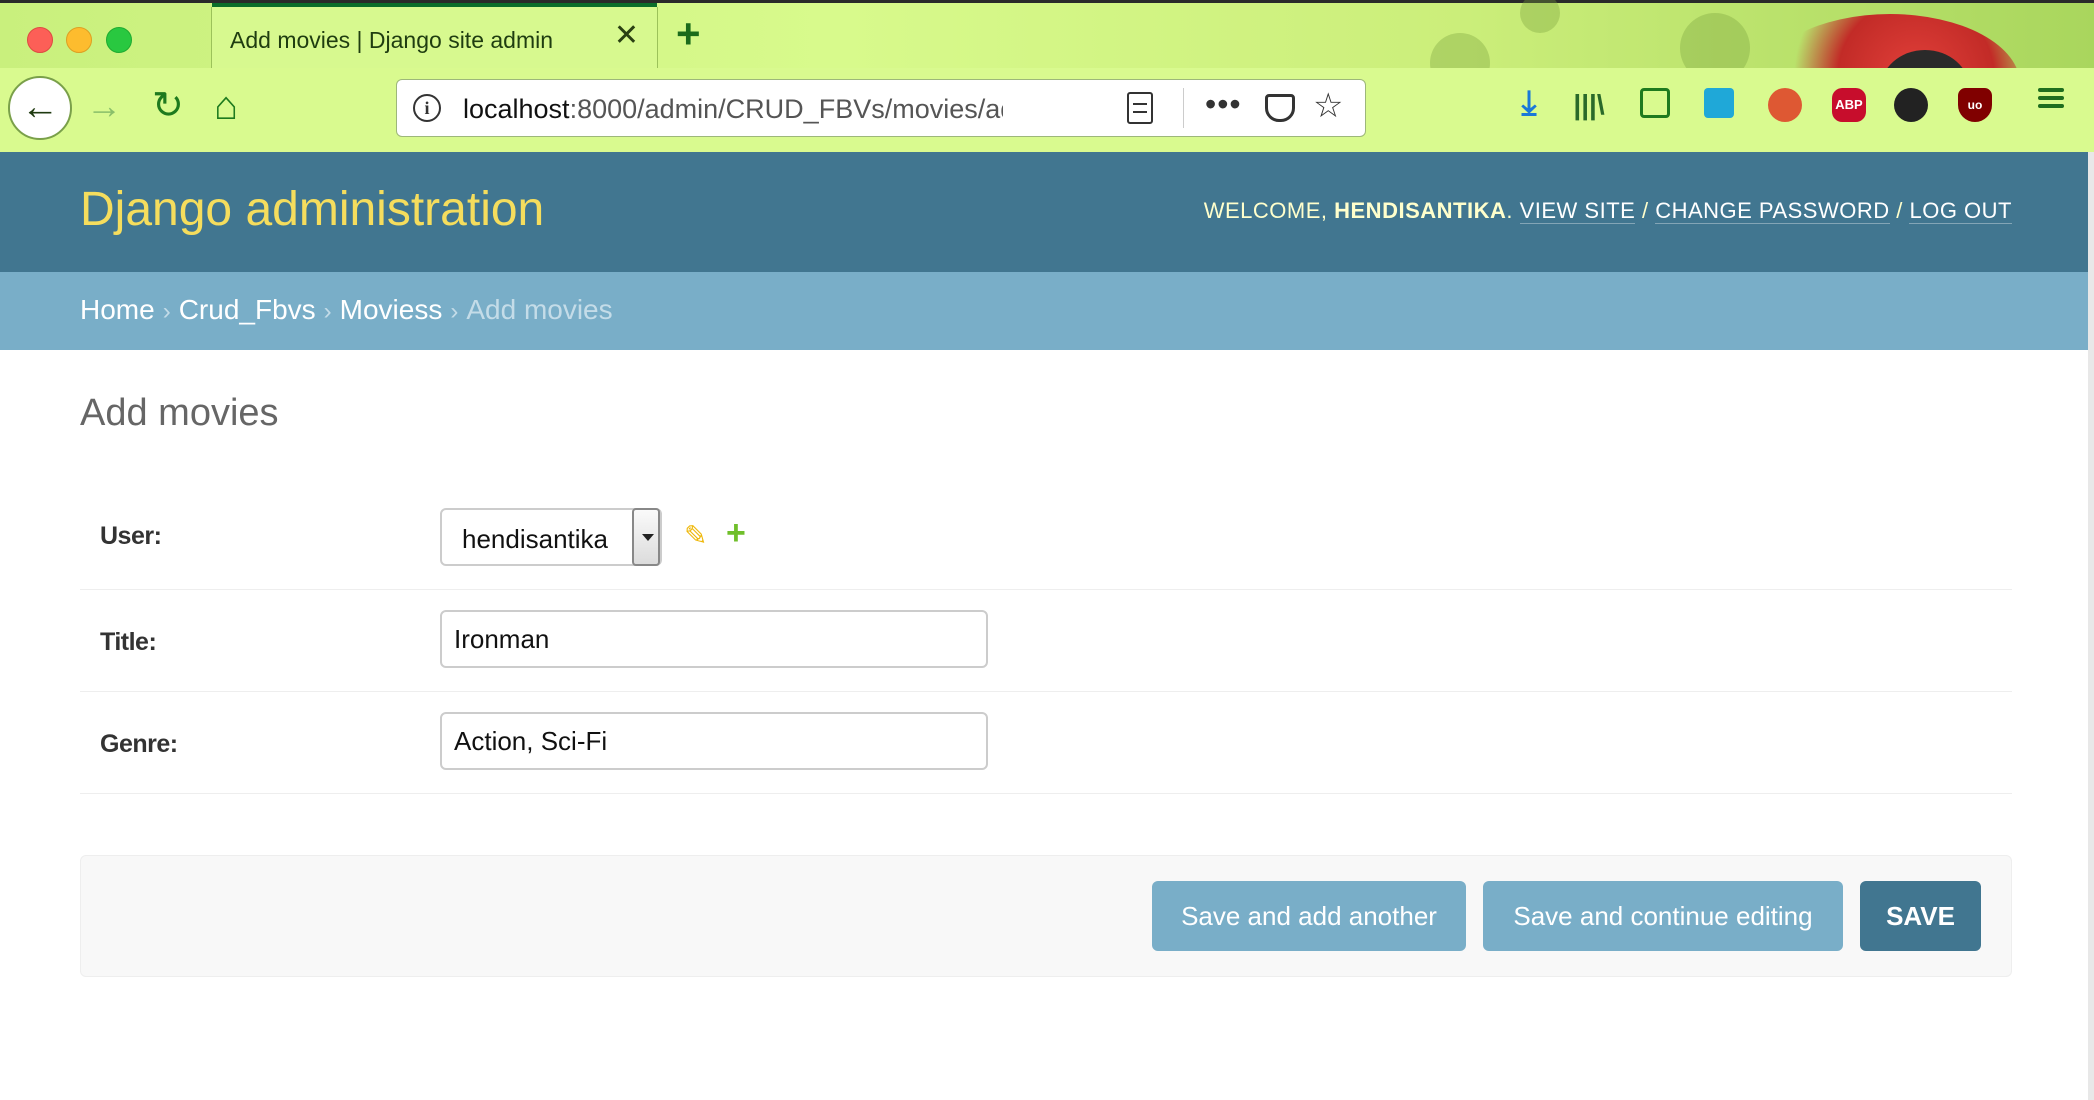  What do you see at coordinates (1772, 211) in the screenshot?
I see `change-password-link: CHANGE PASSWORD` at bounding box center [1772, 211].